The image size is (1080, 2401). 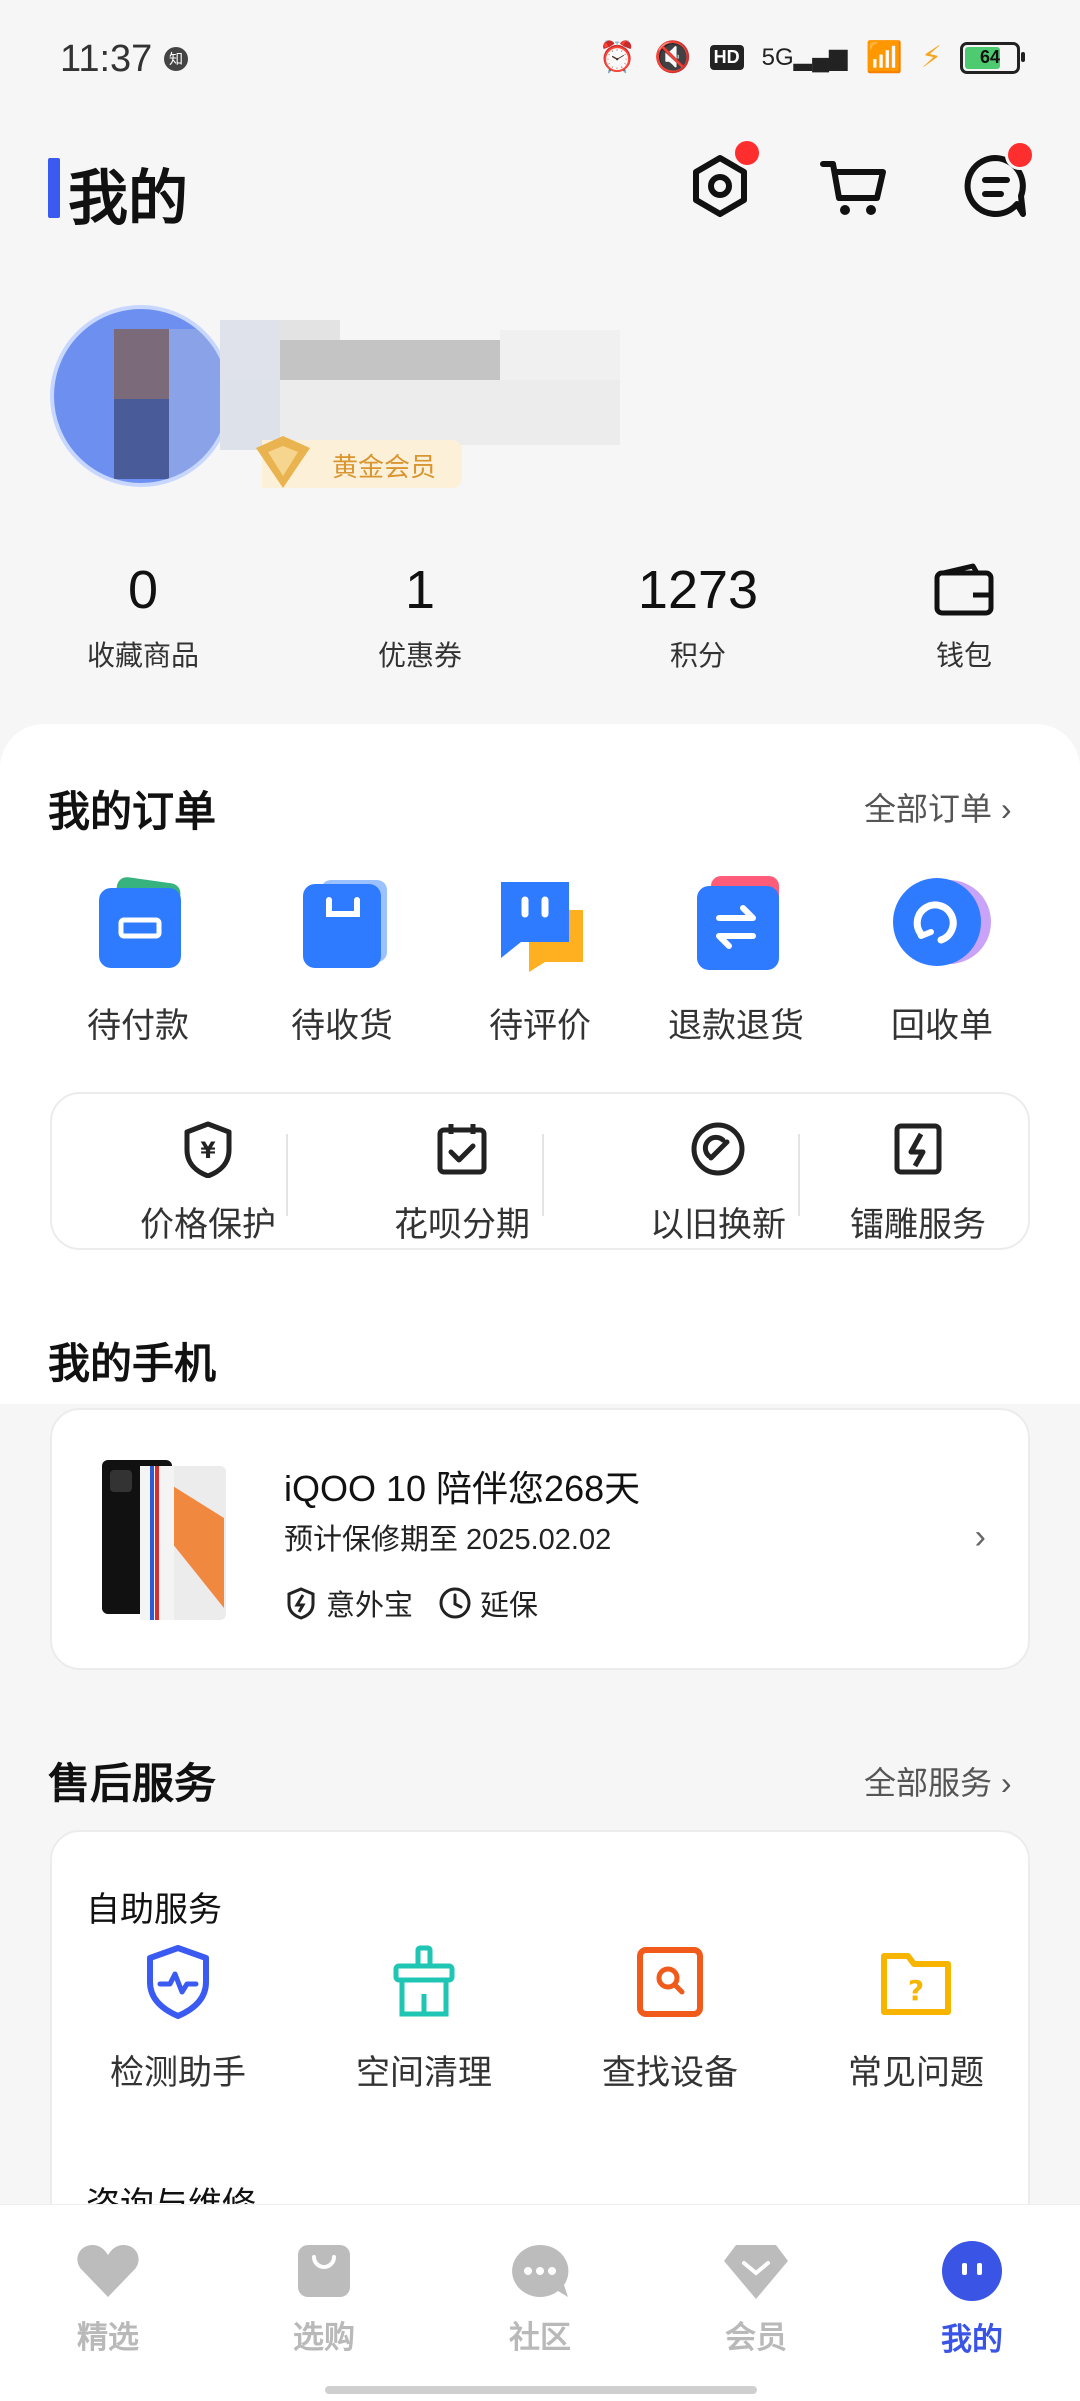 I want to click on payment-icon, so click(x=138, y=925).